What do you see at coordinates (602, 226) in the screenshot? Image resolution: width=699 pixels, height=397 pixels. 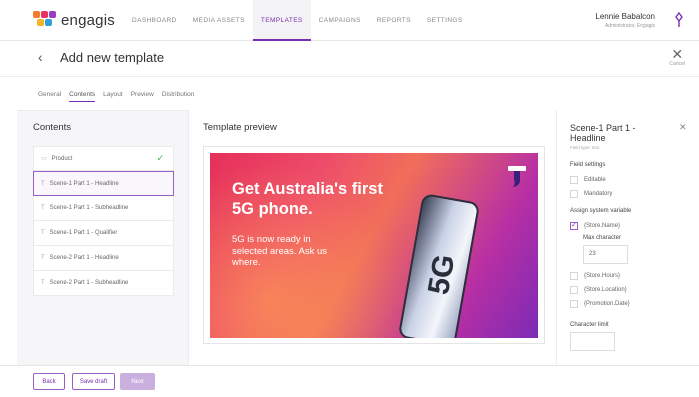 I see `store-name-label: {Store.Name}` at bounding box center [602, 226].